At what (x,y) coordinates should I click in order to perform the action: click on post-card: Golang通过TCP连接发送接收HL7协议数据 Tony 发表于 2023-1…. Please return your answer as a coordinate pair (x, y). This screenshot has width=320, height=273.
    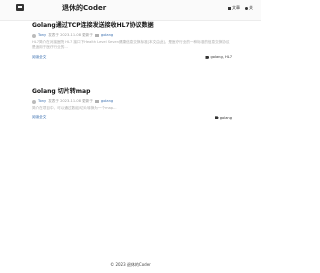
    Looking at the image, I should click on (132, 41).